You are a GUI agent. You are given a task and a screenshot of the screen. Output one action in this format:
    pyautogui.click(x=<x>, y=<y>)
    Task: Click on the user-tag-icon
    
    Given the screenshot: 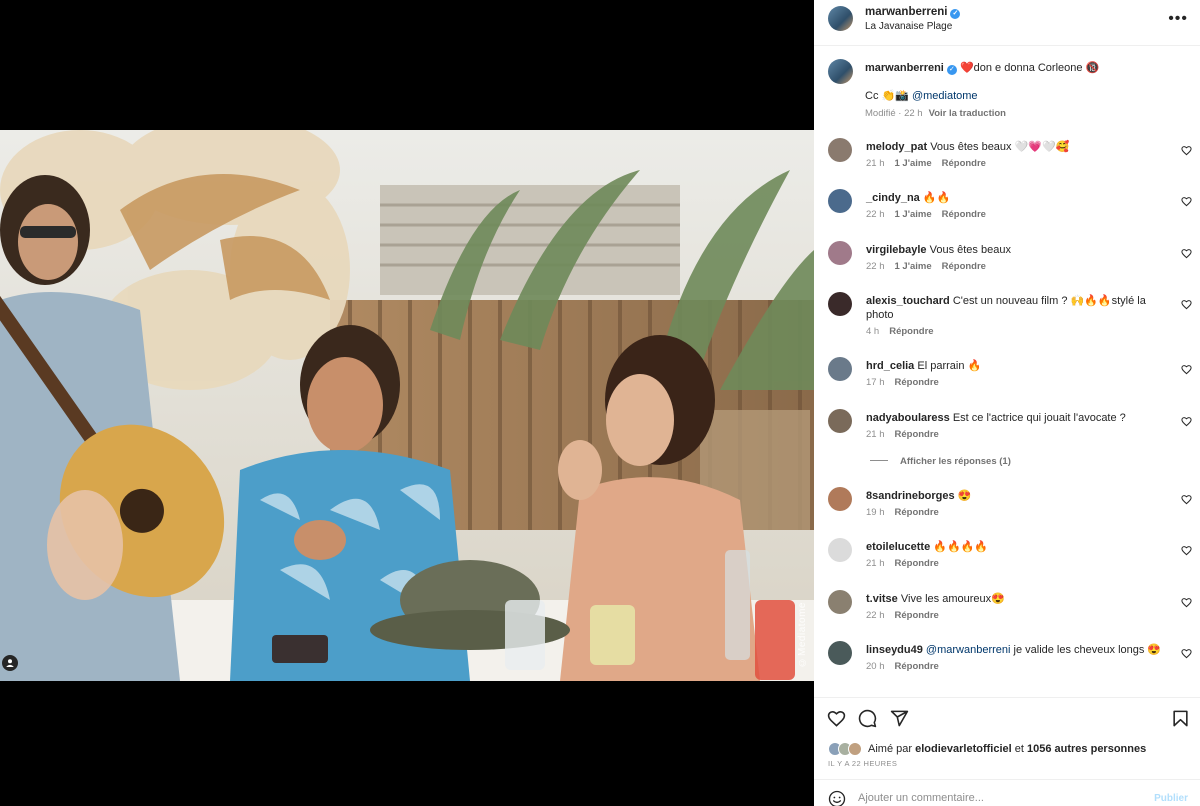 What is the action you would take?
    pyautogui.click(x=10, y=663)
    